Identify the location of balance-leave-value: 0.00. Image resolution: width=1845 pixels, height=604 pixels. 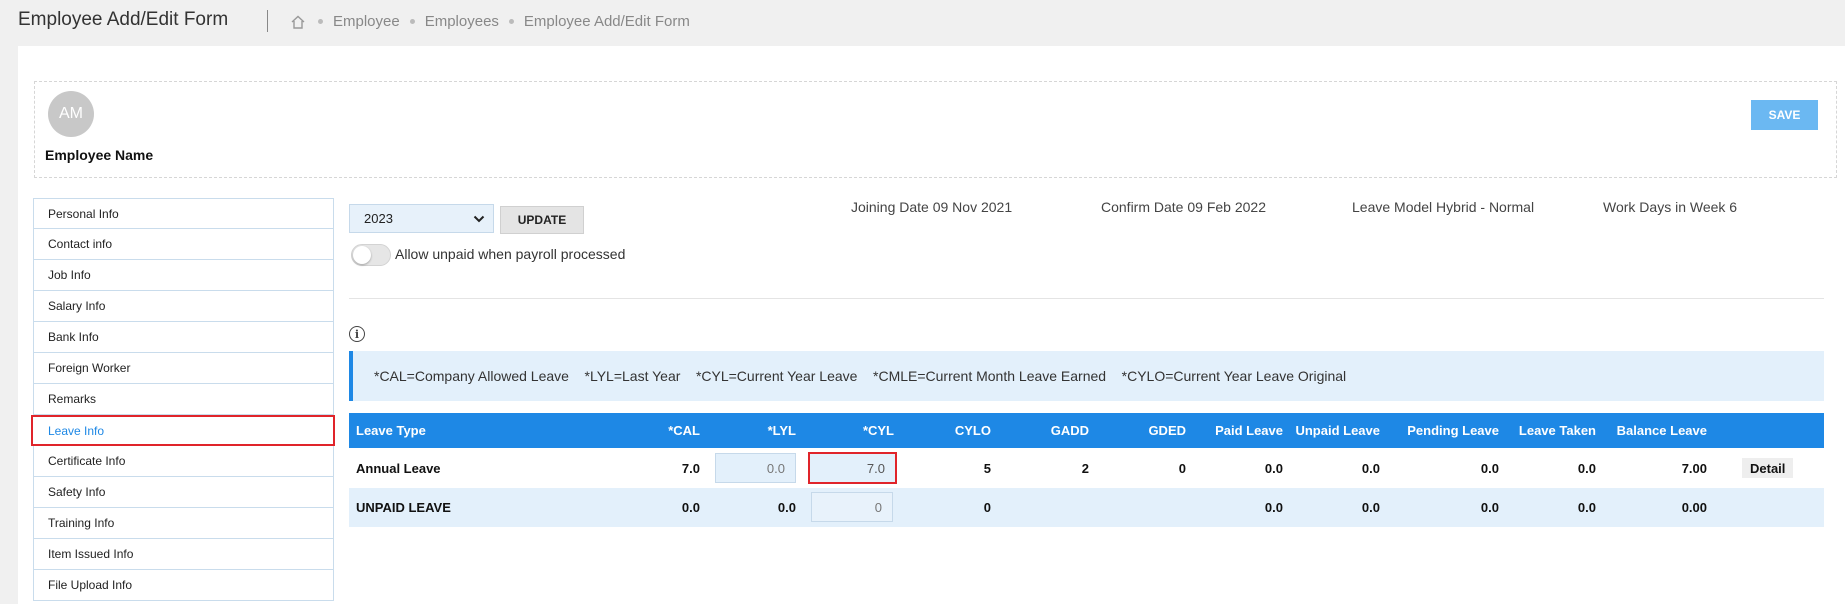
(1694, 507).